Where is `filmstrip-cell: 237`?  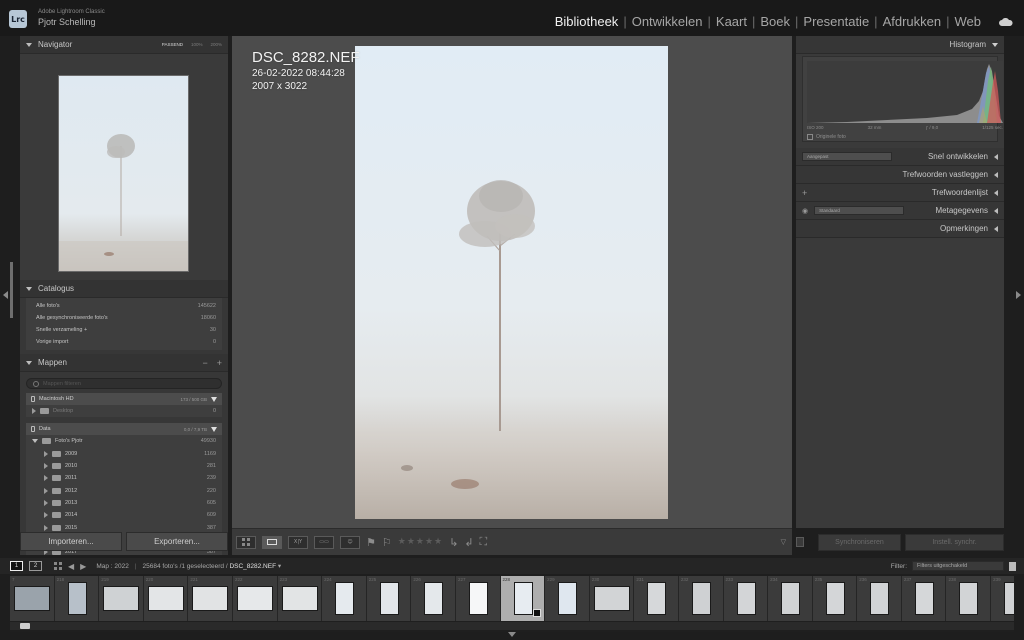
filmstrip-cell: 237 is located at coordinates (924, 598).